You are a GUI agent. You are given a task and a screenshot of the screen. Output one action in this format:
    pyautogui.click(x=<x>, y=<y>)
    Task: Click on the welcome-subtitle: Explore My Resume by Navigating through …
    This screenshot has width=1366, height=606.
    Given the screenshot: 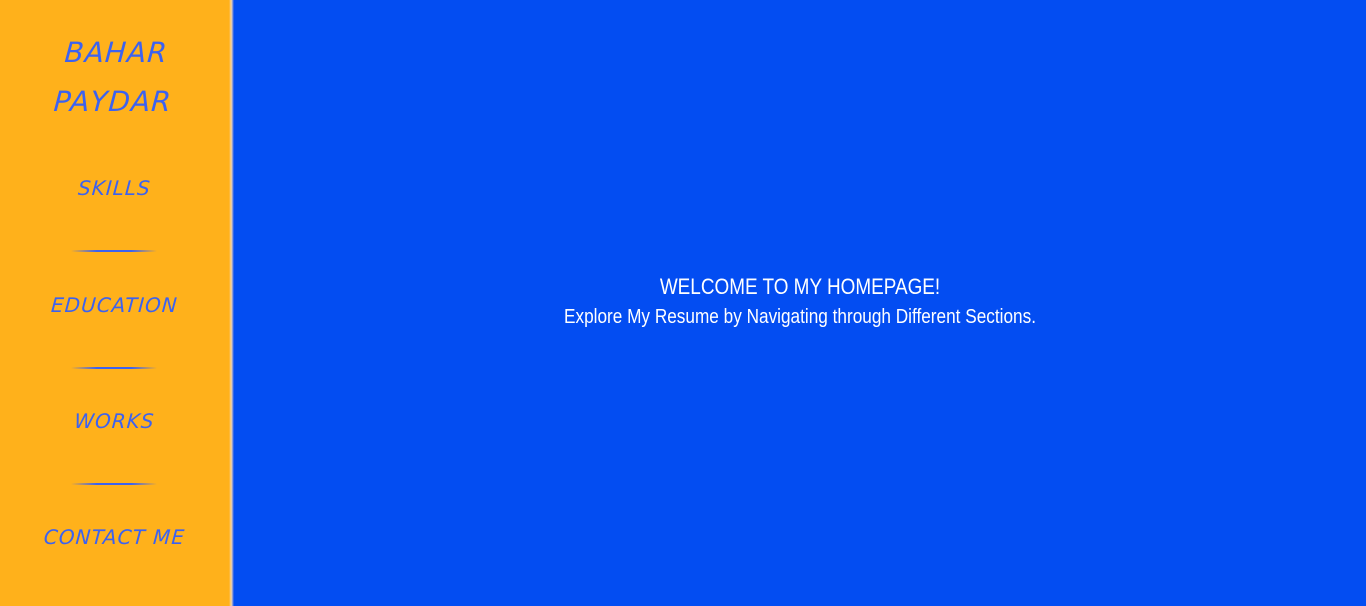 What is the action you would take?
    pyautogui.click(x=800, y=317)
    